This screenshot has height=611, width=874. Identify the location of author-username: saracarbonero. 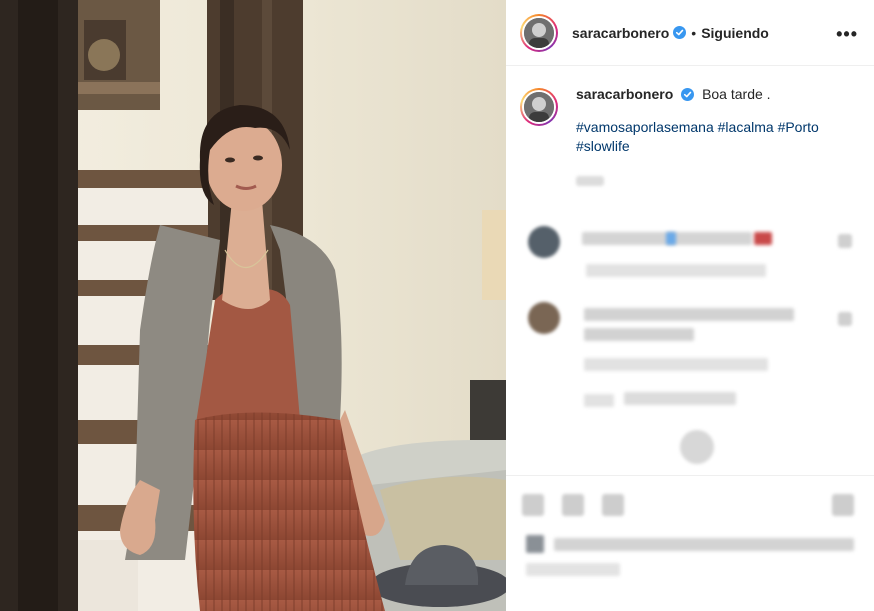
(620, 33).